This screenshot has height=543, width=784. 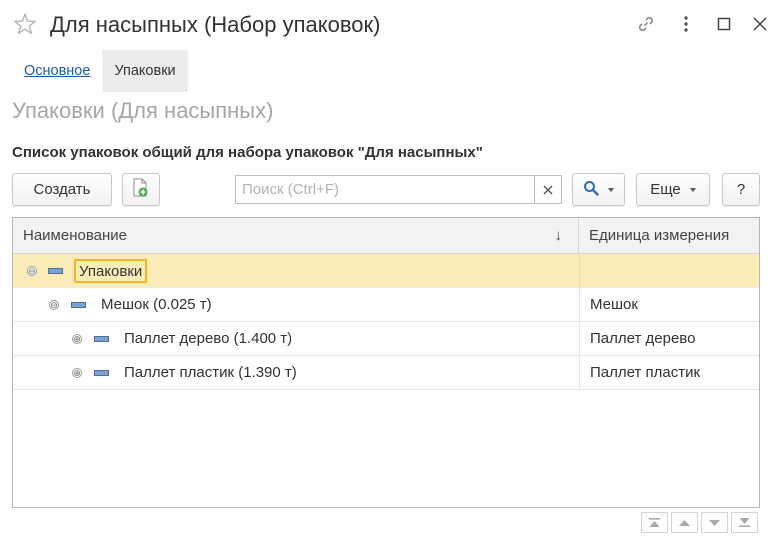 I want to click on cell-unit, so click(x=669, y=270).